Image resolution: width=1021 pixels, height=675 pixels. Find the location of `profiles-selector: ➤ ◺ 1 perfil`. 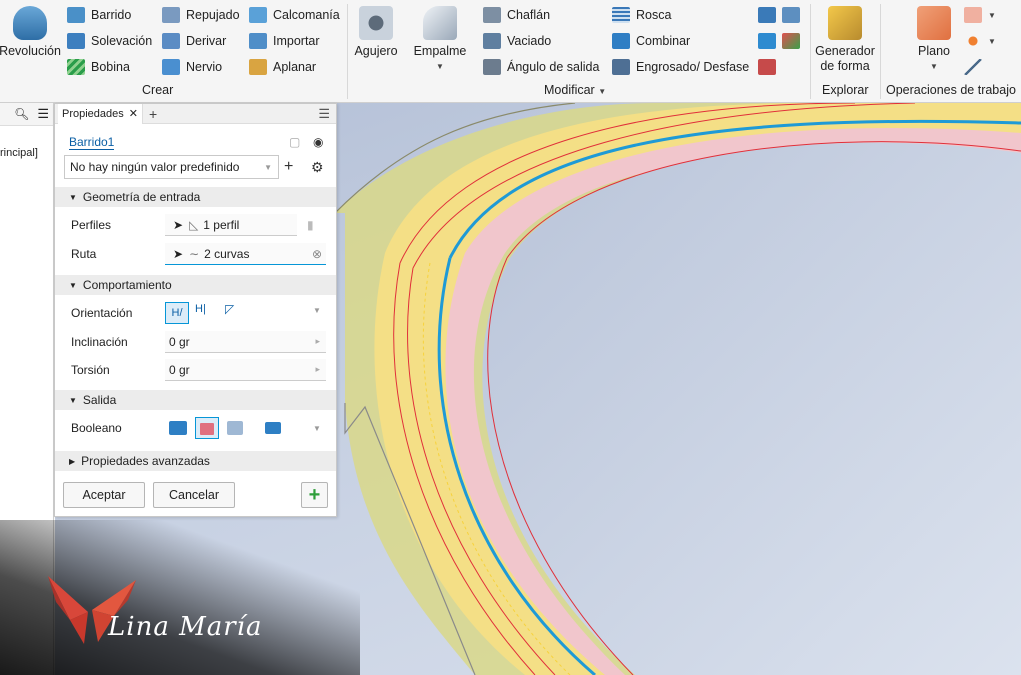

profiles-selector: ➤ ◺ 1 perfil is located at coordinates (231, 225).